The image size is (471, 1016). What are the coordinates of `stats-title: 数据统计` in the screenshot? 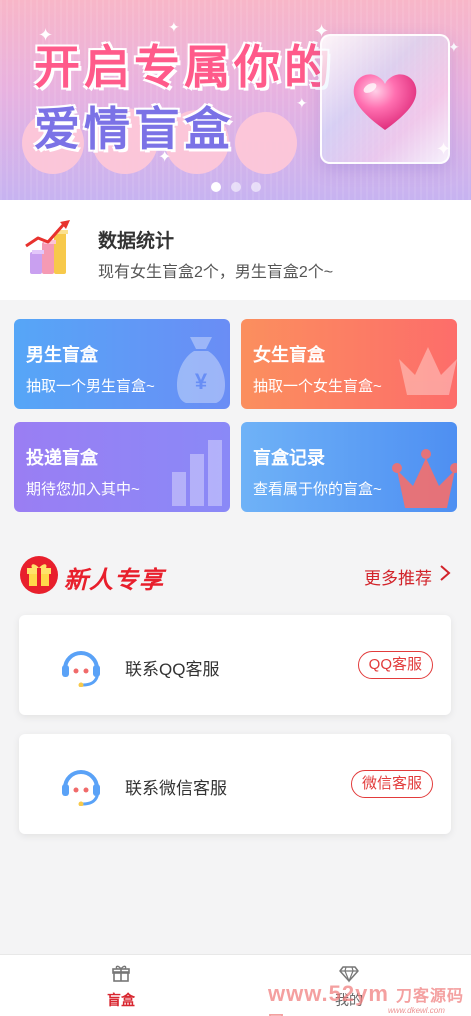 It's located at (136, 241).